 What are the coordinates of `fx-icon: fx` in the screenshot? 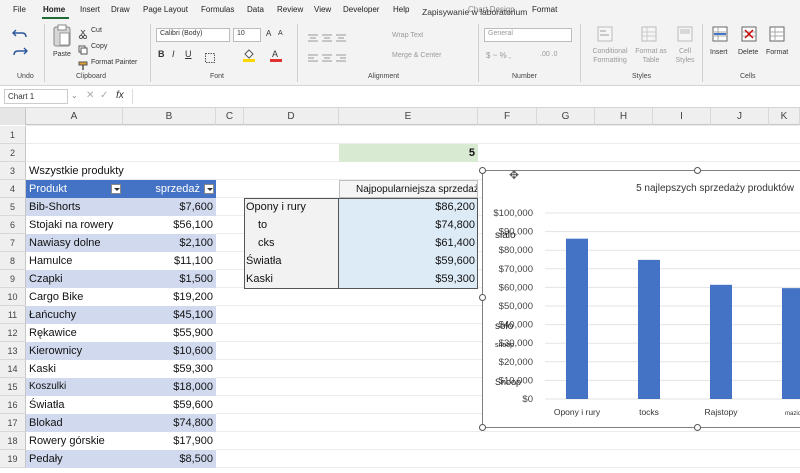 It's located at (120, 95).